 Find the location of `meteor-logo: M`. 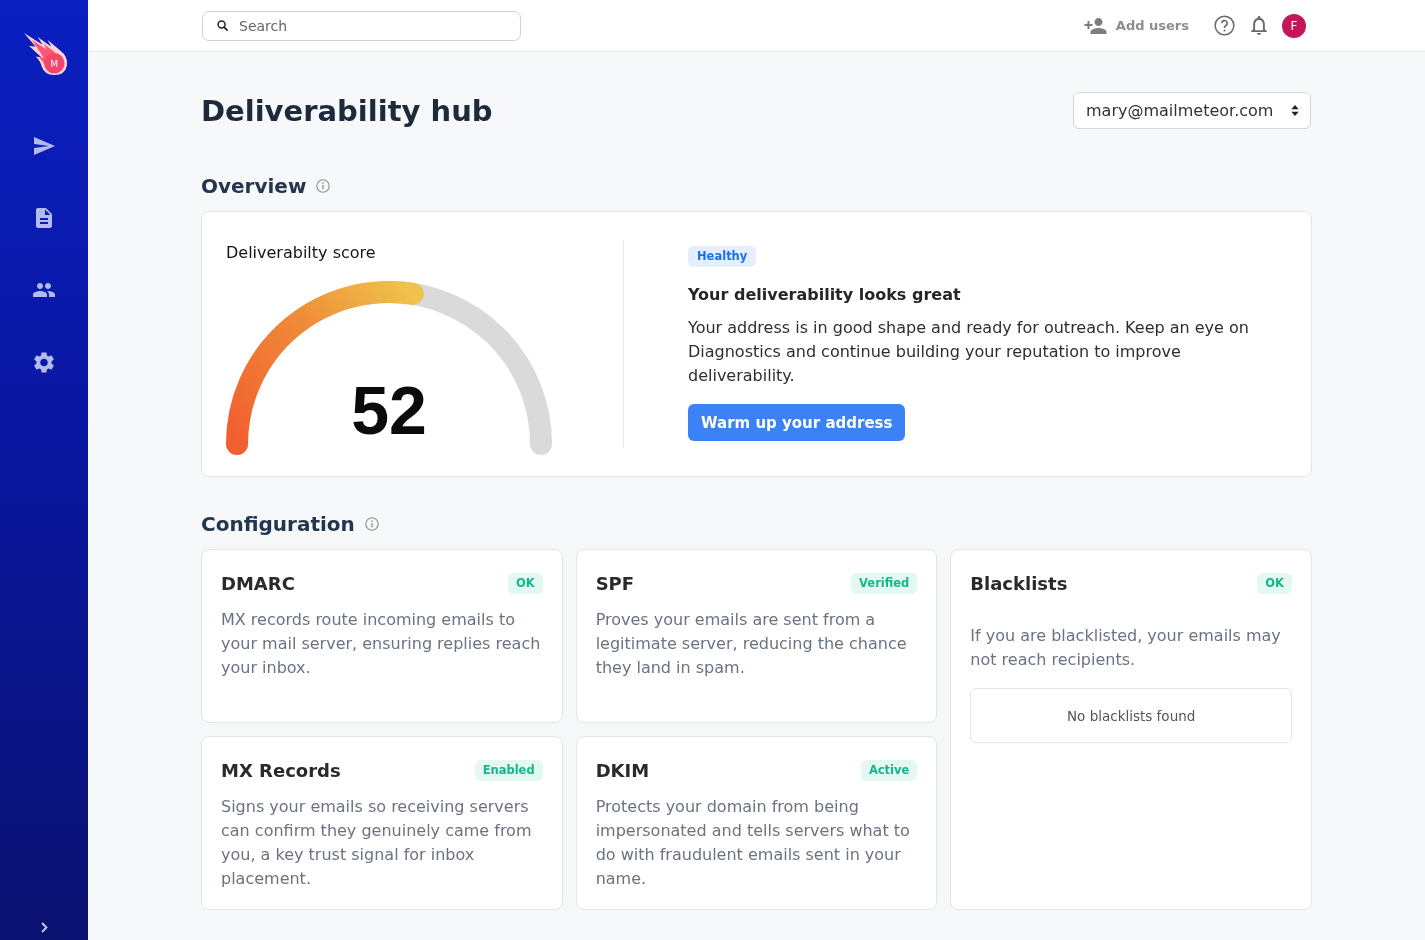

meteor-logo: M is located at coordinates (45, 53).